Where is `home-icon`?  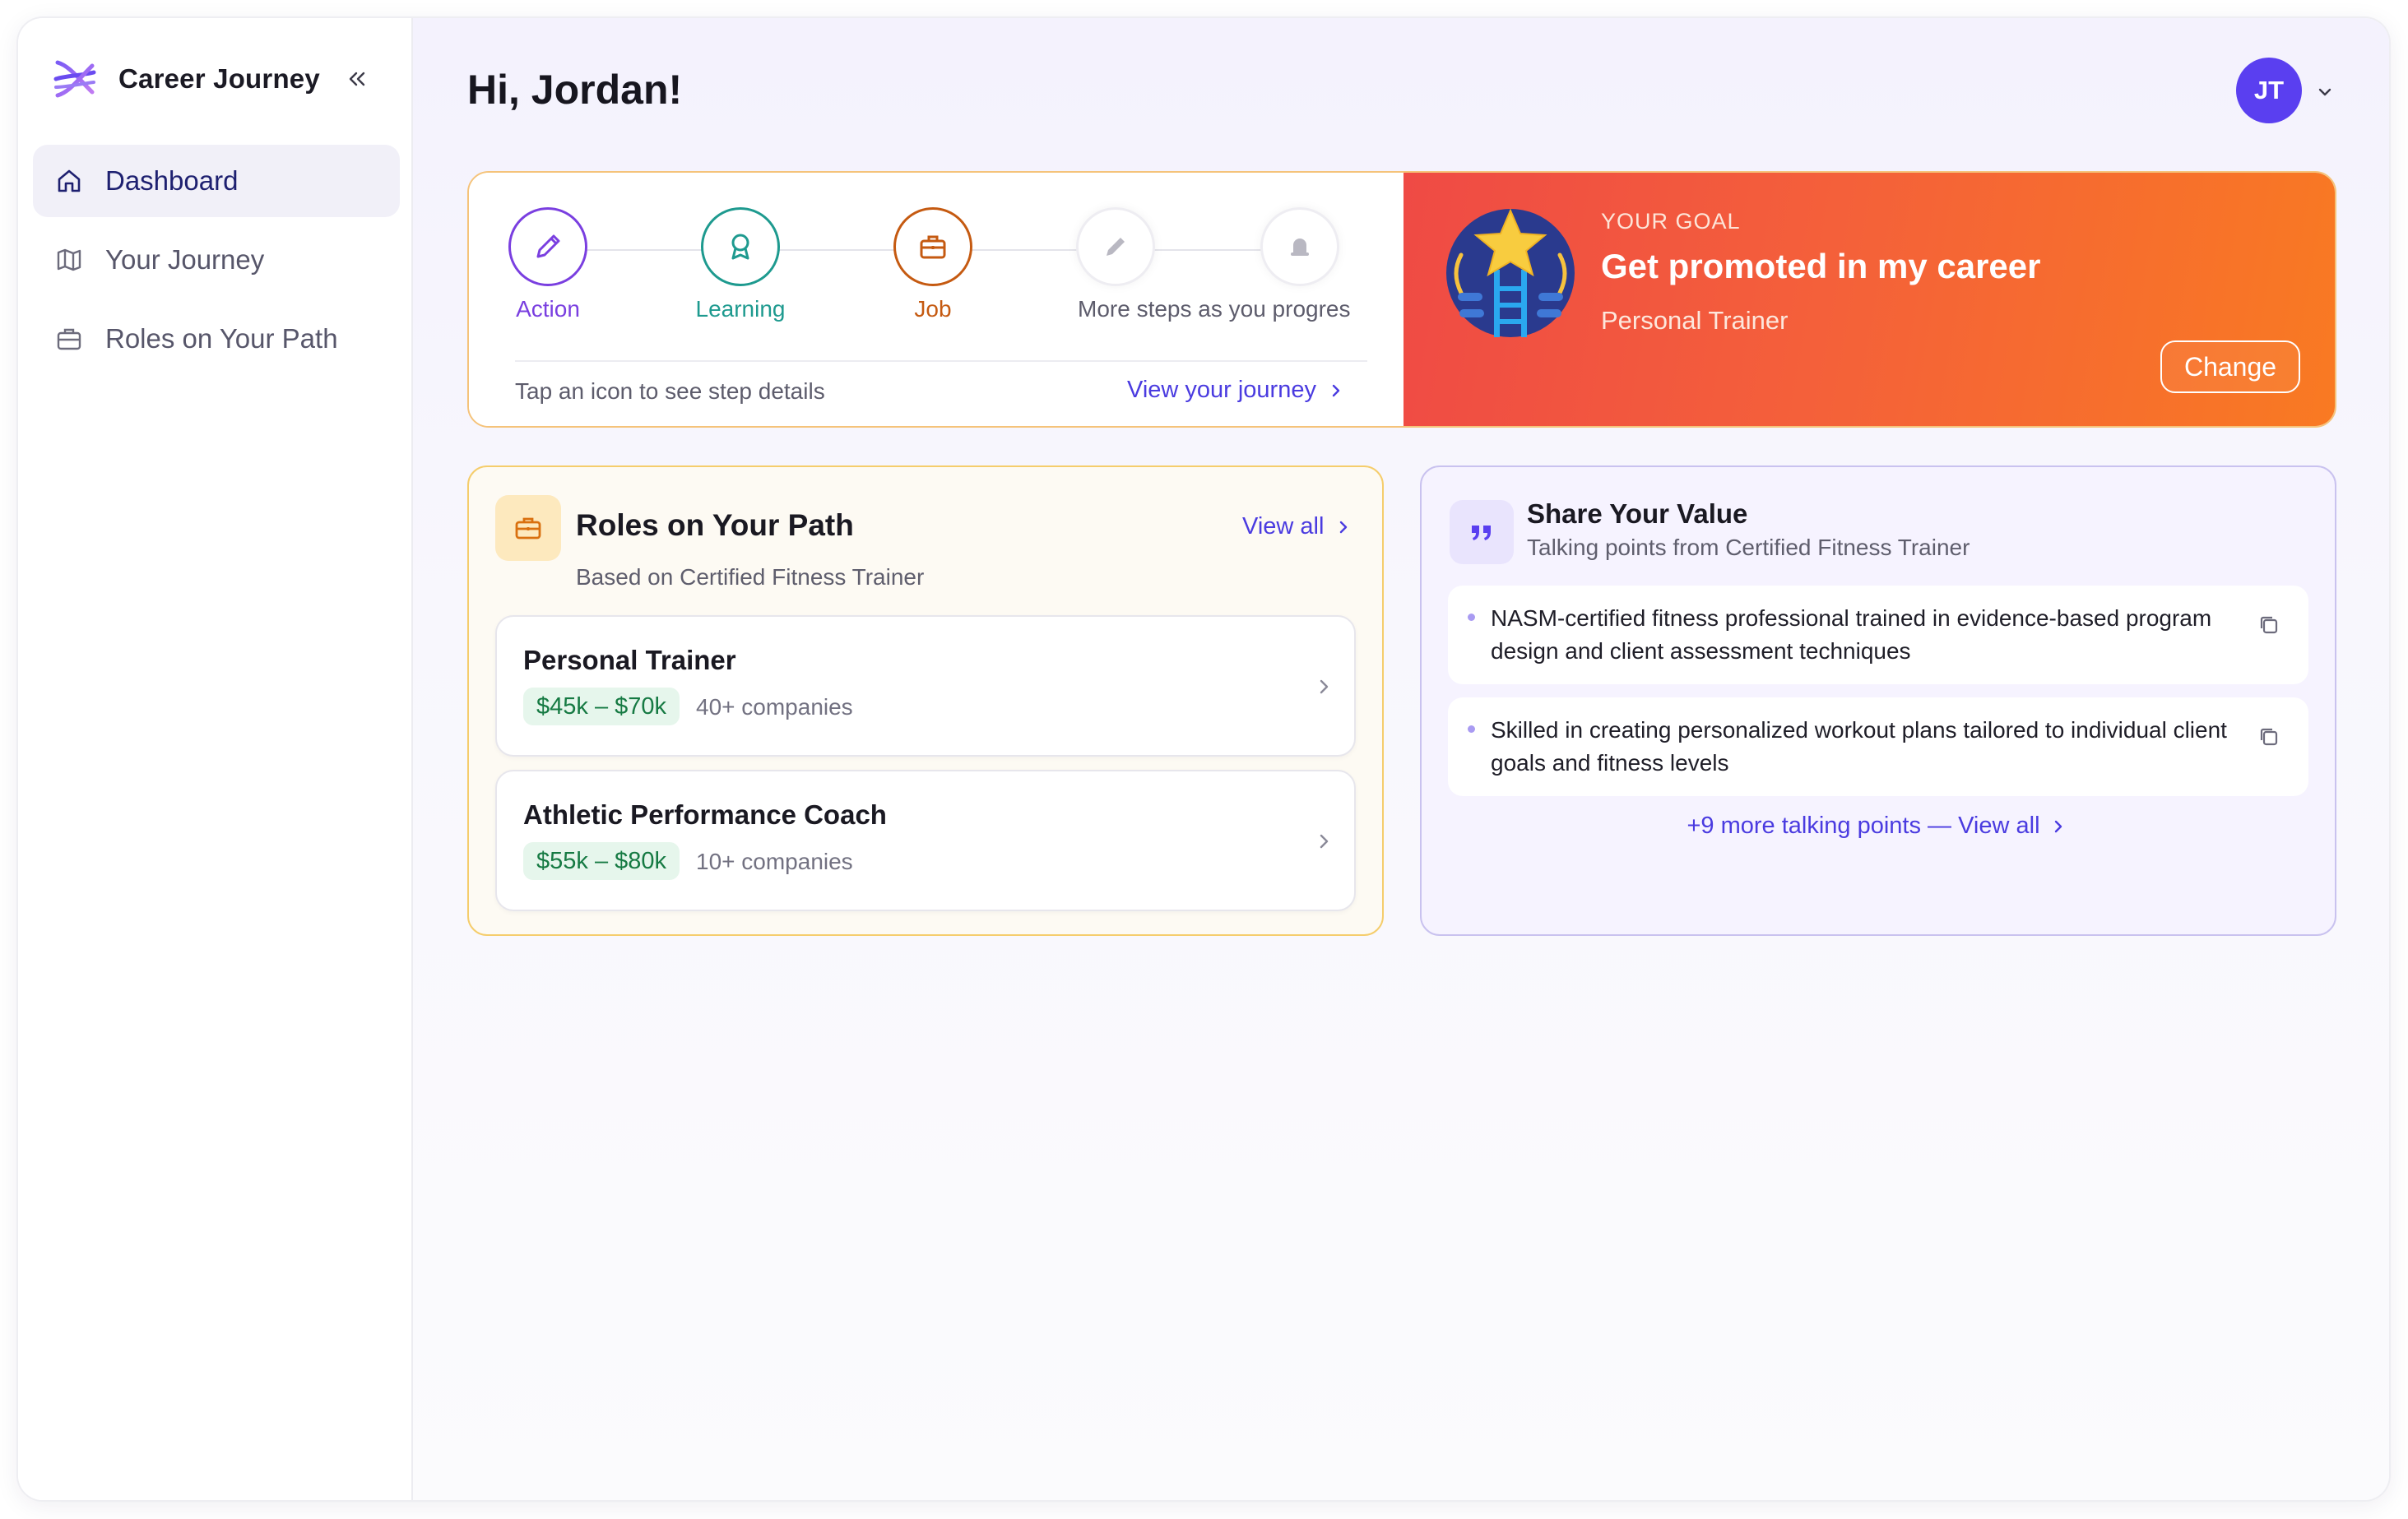 home-icon is located at coordinates (69, 181).